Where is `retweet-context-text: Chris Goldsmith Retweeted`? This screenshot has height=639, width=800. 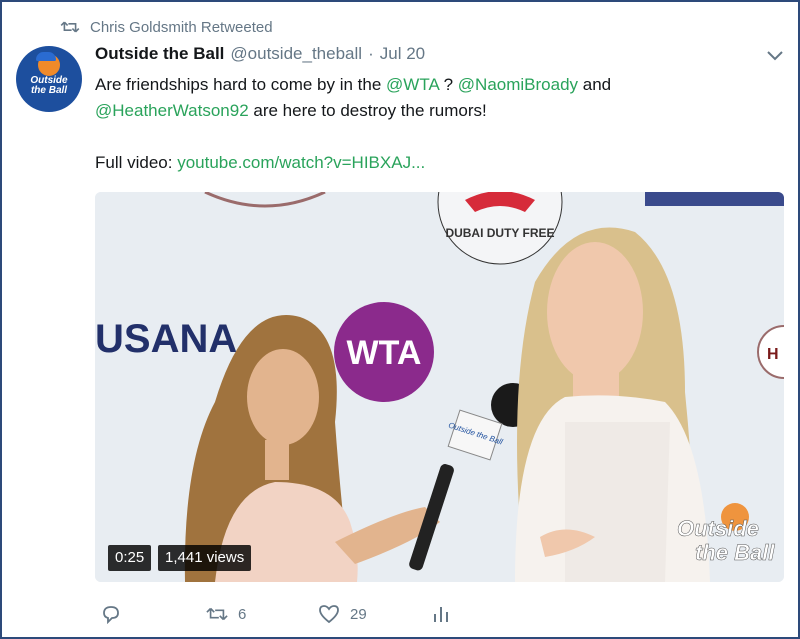
retweet-context-text: Chris Goldsmith Retweeted is located at coordinates (181, 27).